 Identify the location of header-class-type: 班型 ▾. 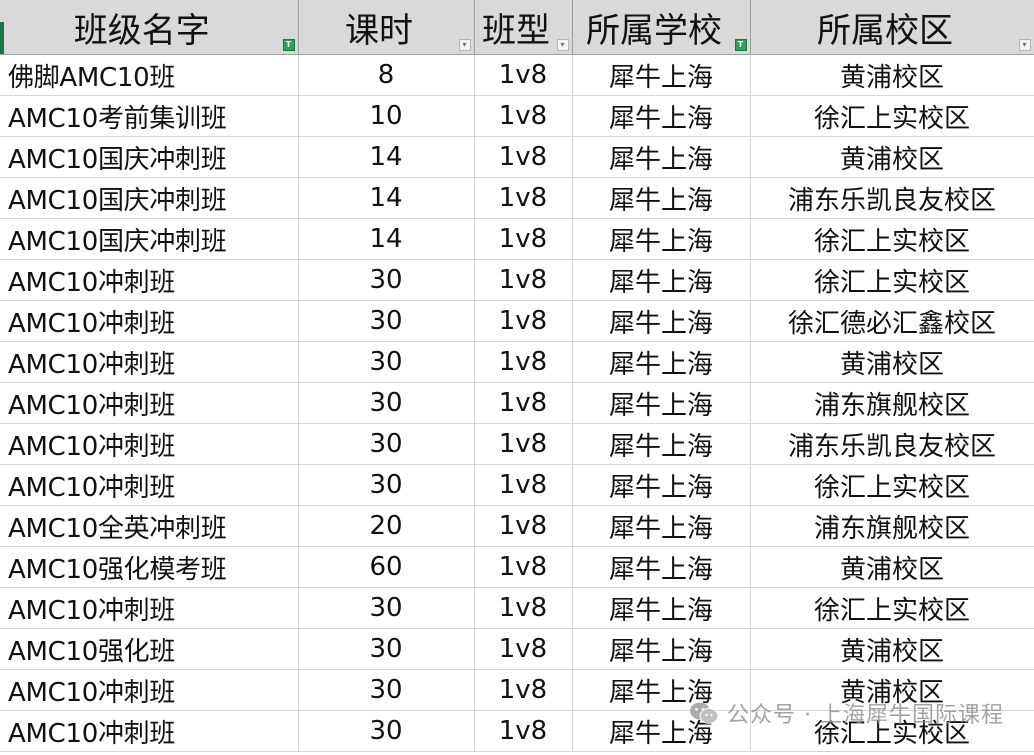
(523, 27).